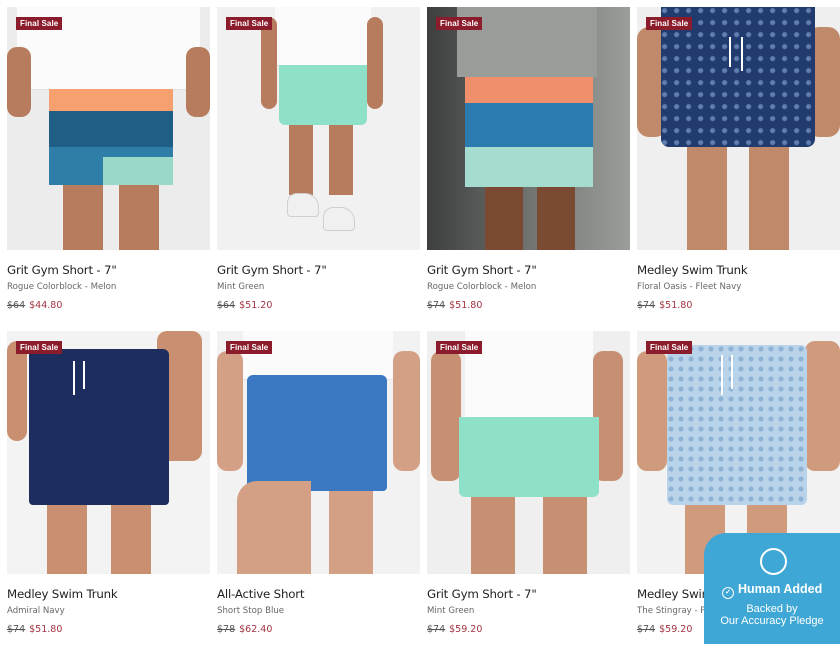 The width and height of the screenshot is (840, 649). What do you see at coordinates (46, 305) in the screenshot?
I see `sale-price: $44.80` at bounding box center [46, 305].